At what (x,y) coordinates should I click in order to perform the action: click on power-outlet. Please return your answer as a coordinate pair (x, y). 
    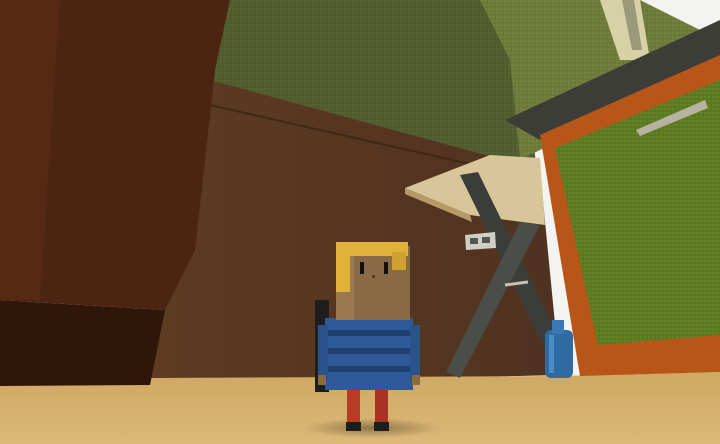
    Looking at the image, I should click on (480, 241).